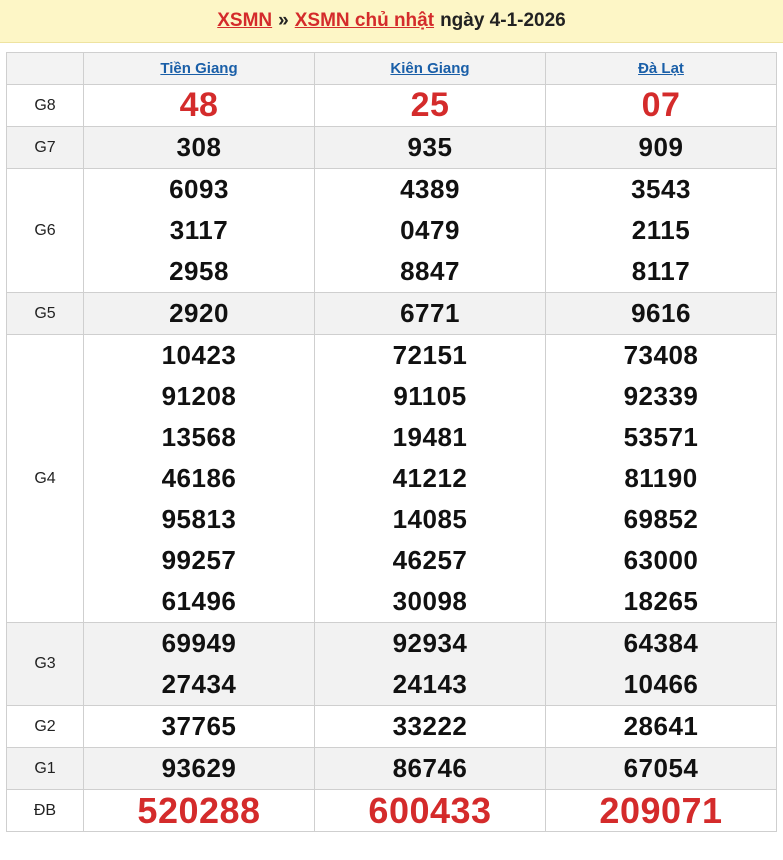  I want to click on prize-cell: 07, so click(661, 105).